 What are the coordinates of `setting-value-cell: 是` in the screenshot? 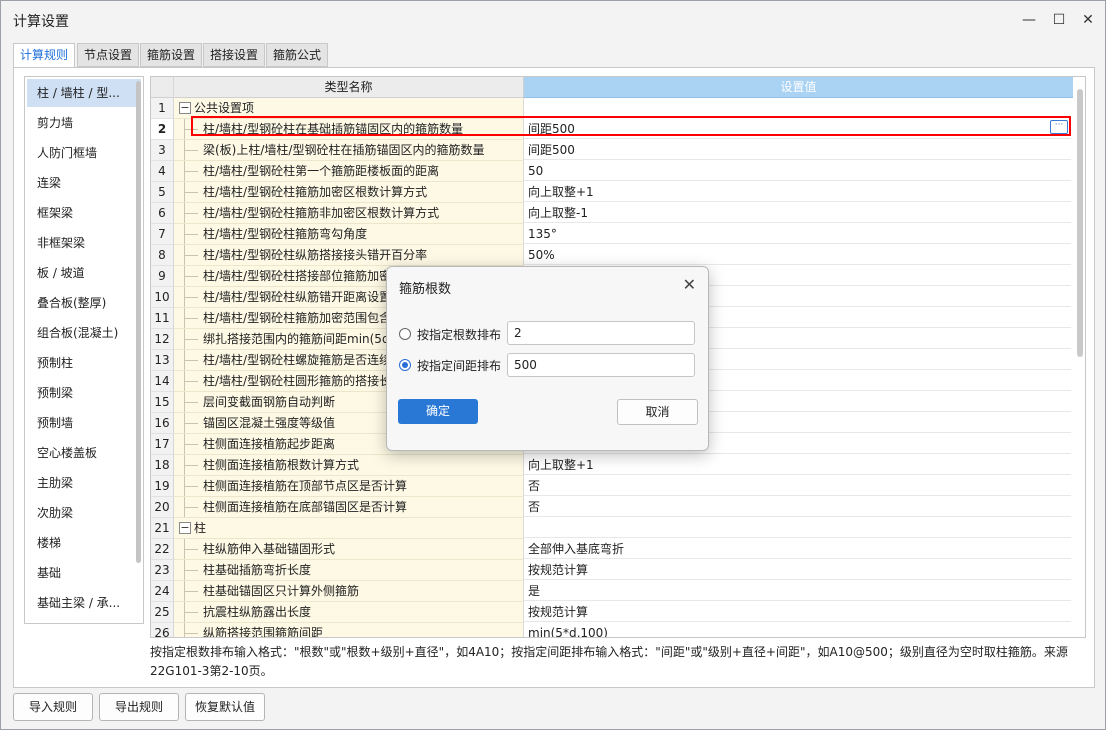 It's located at (797, 591).